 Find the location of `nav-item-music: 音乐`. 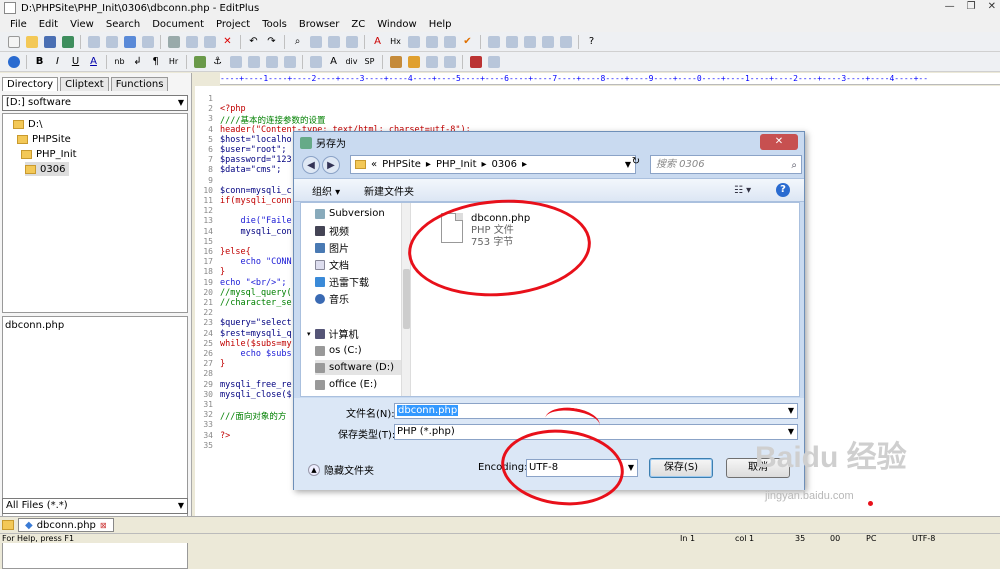

nav-item-music: 音乐 is located at coordinates (360, 298).